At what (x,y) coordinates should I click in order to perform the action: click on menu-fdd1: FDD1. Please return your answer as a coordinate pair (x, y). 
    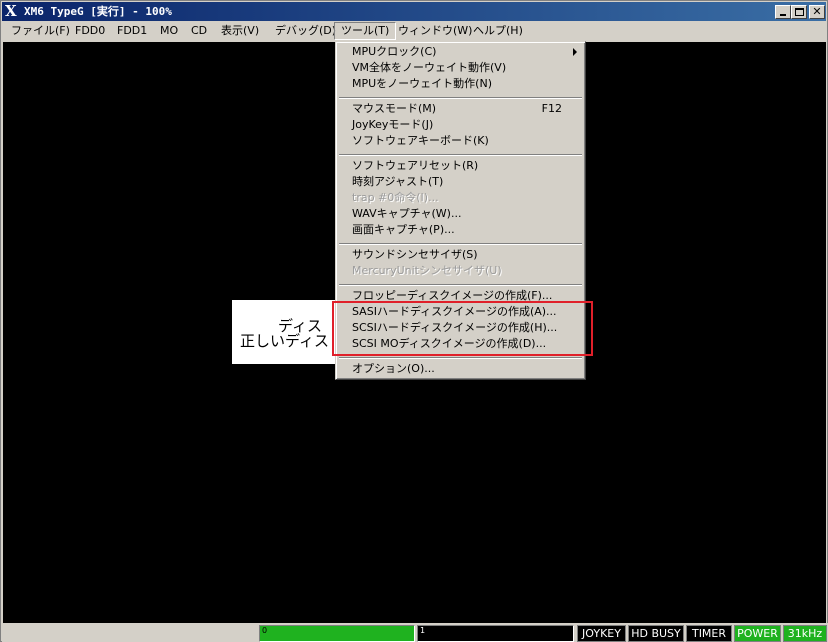
    Looking at the image, I should click on (132, 31).